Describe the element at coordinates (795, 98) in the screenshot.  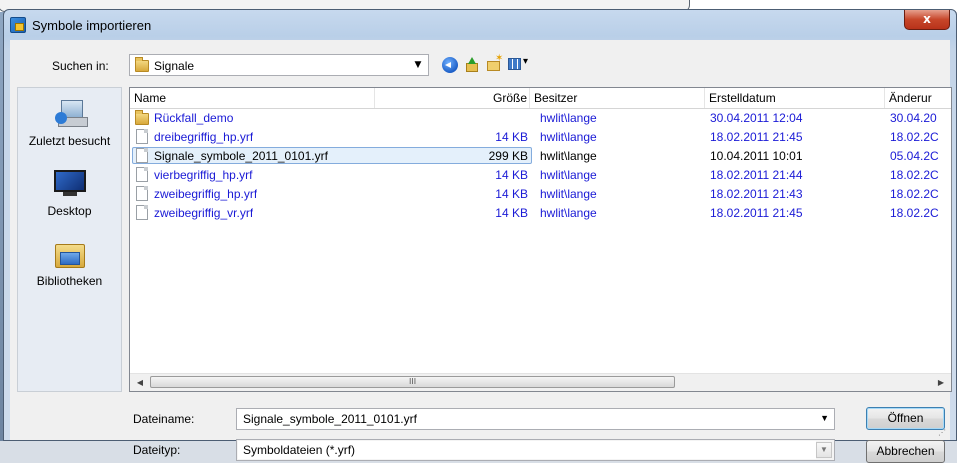
I see `column-created: Erstelldatum` at that location.